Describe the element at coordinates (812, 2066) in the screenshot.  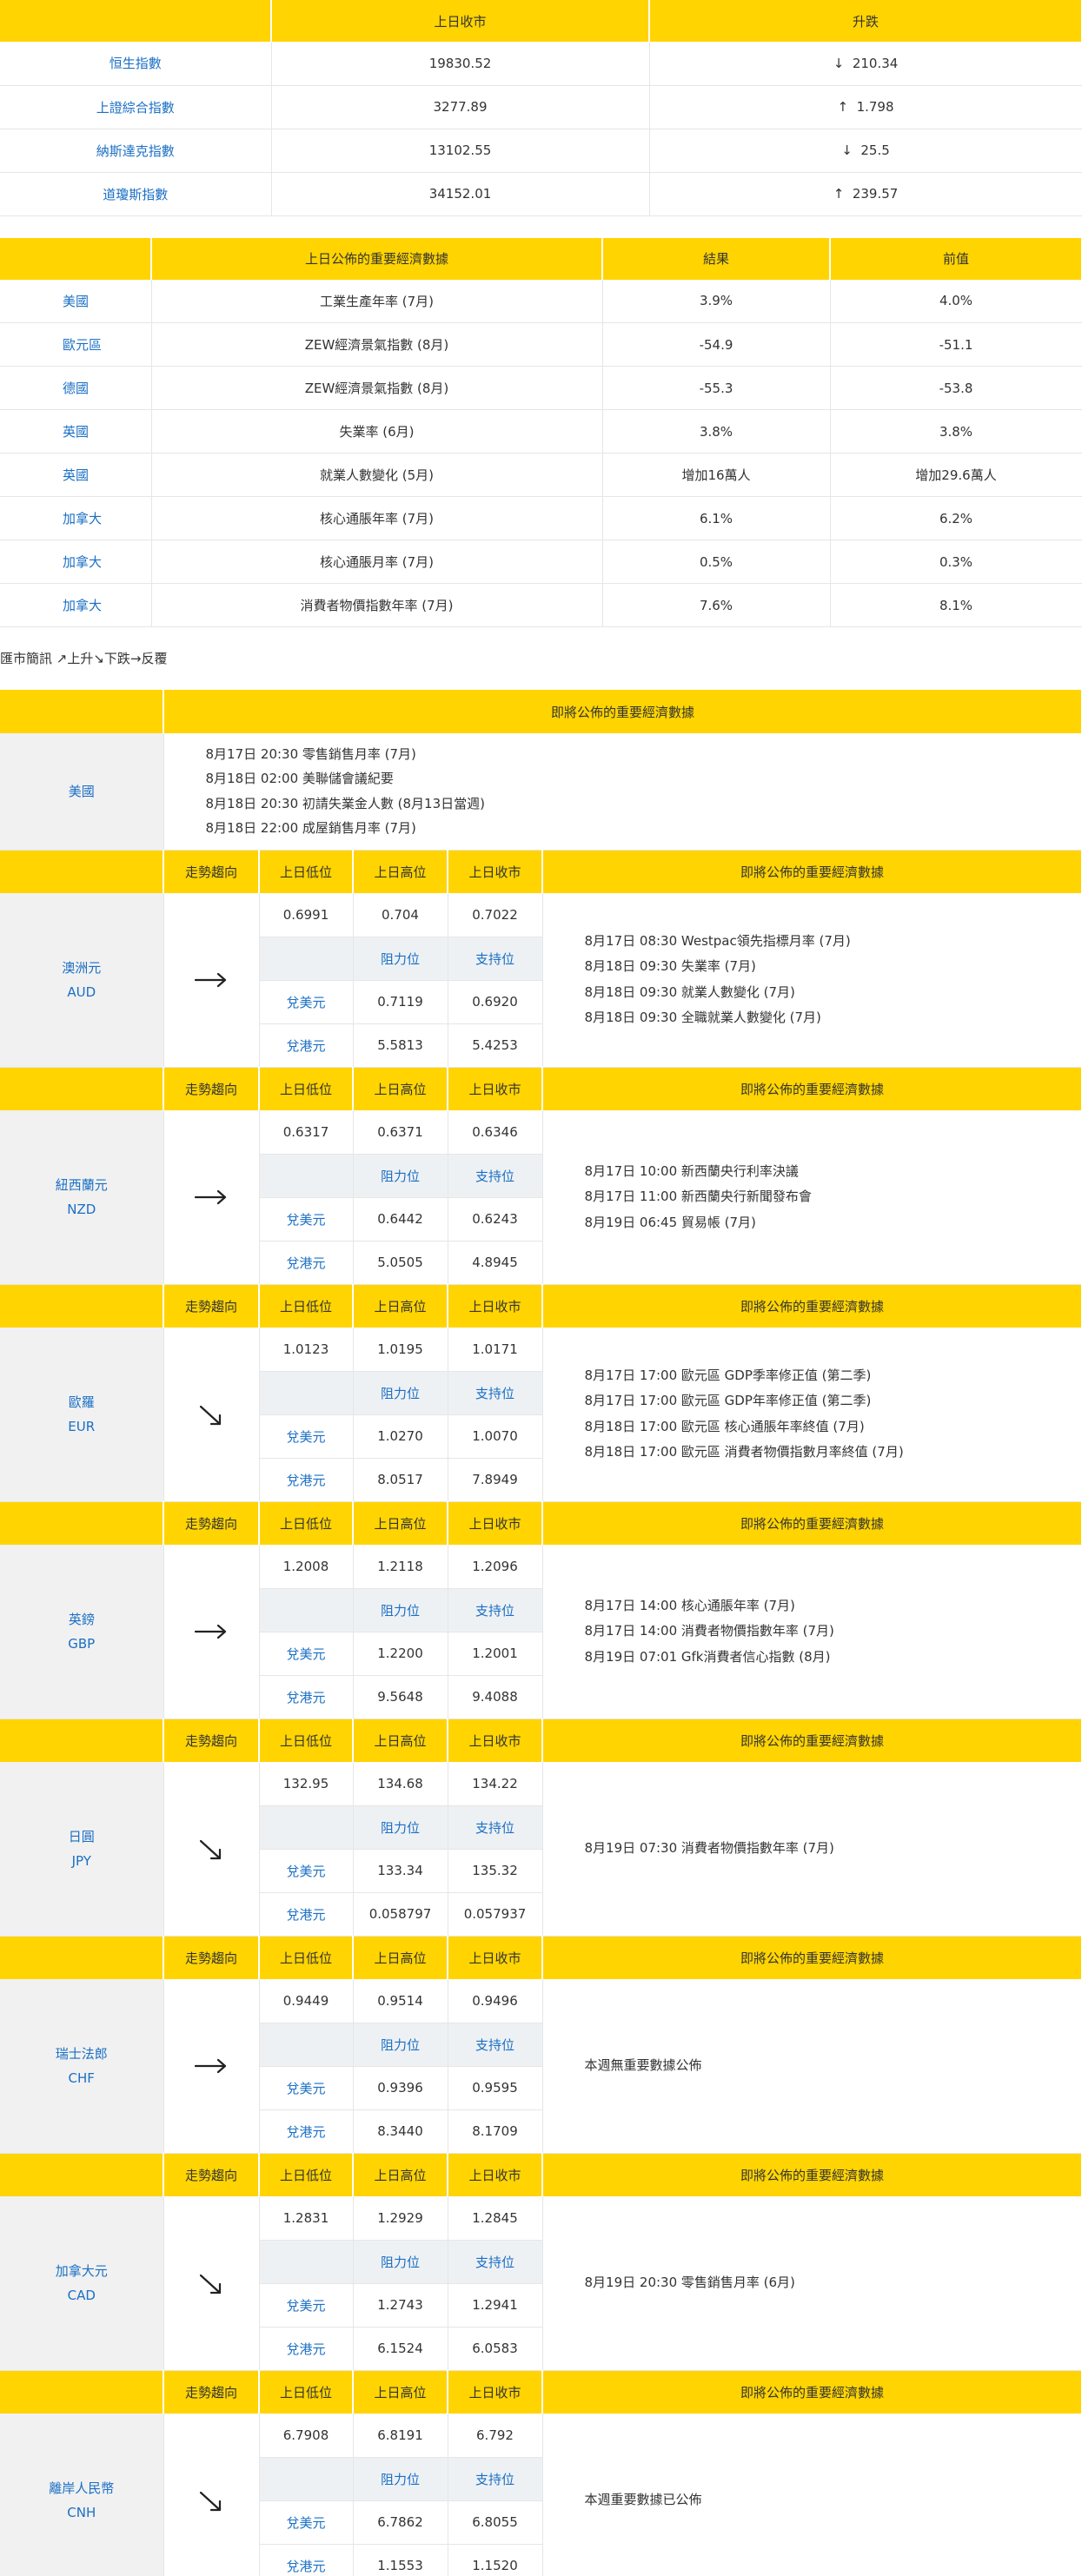
I see `currency-events-cell: 本週無重要數據公佈` at that location.